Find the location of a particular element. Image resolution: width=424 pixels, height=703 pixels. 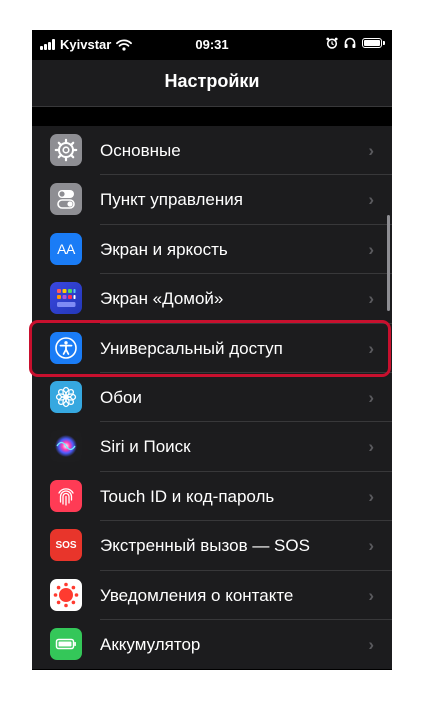

sos-icon: SOS is located at coordinates (66, 545).